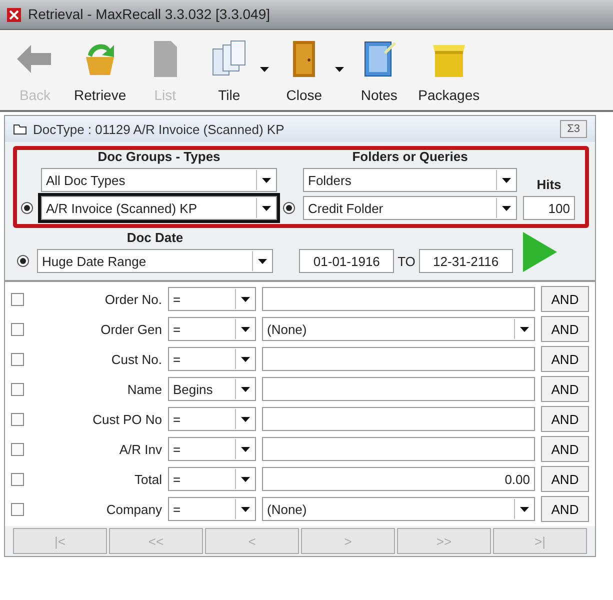 This screenshot has height=600, width=613. What do you see at coordinates (465, 261) in the screenshot?
I see `date-to-field: 12-31-2116` at bounding box center [465, 261].